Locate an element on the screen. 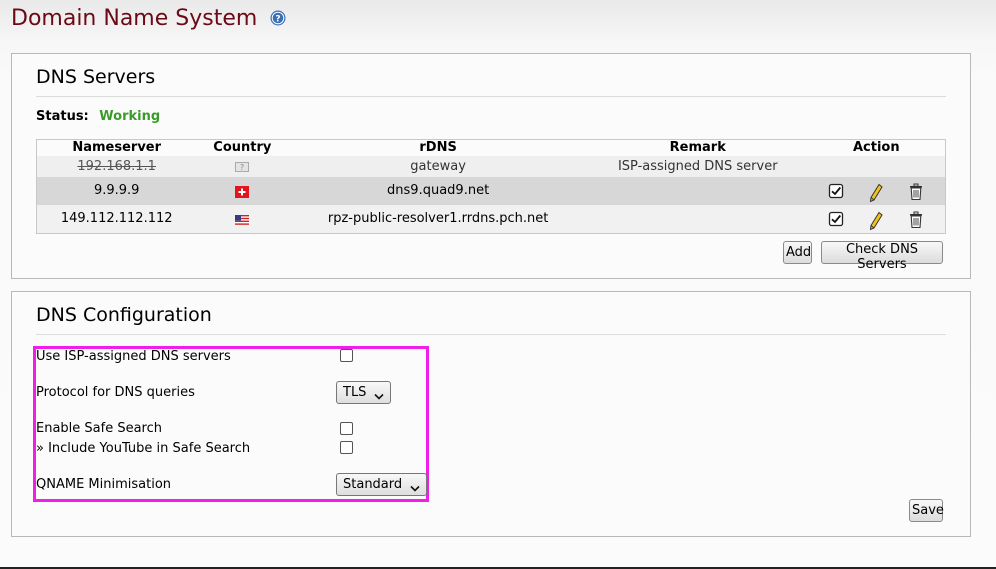 Image resolution: width=996 pixels, height=569 pixels. switzerland-flag-icon is located at coordinates (242, 191).